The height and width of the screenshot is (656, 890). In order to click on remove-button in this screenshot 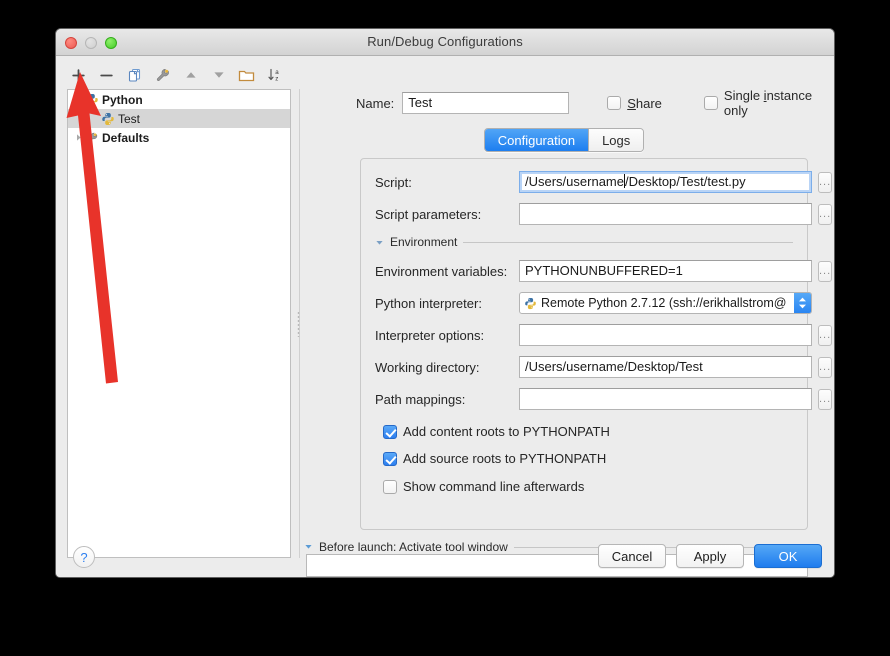, I will do `click(106, 75)`.